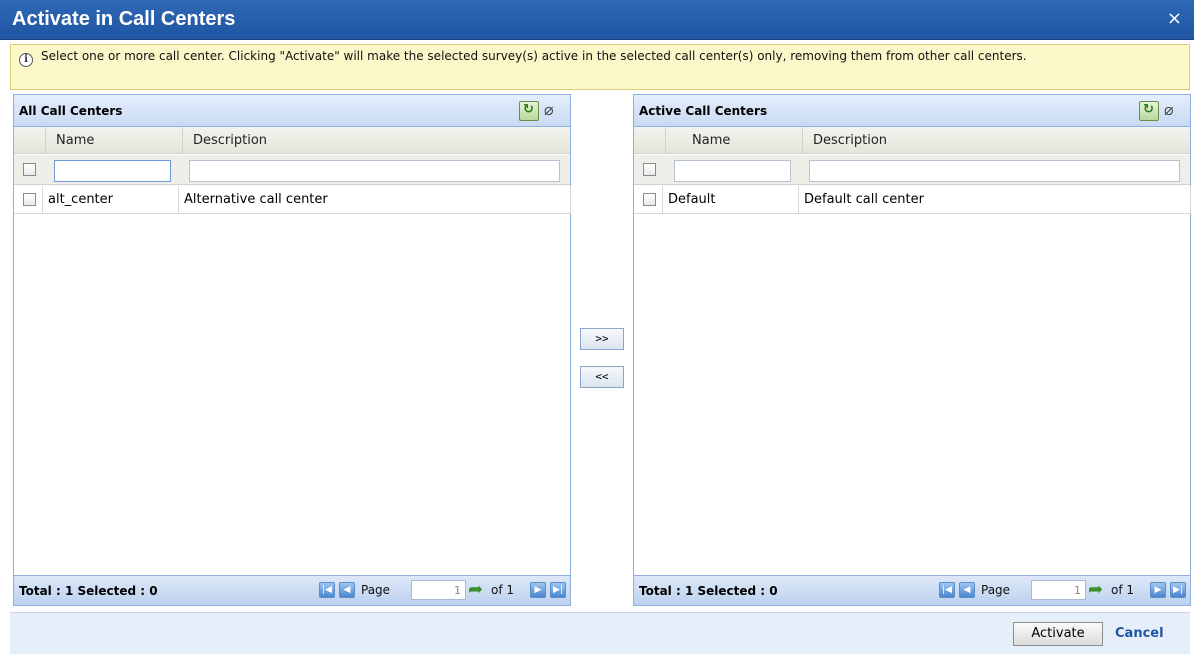 This screenshot has width=1194, height=659. What do you see at coordinates (124, 19) in the screenshot?
I see `dialog-title: Activate in Call Centers` at bounding box center [124, 19].